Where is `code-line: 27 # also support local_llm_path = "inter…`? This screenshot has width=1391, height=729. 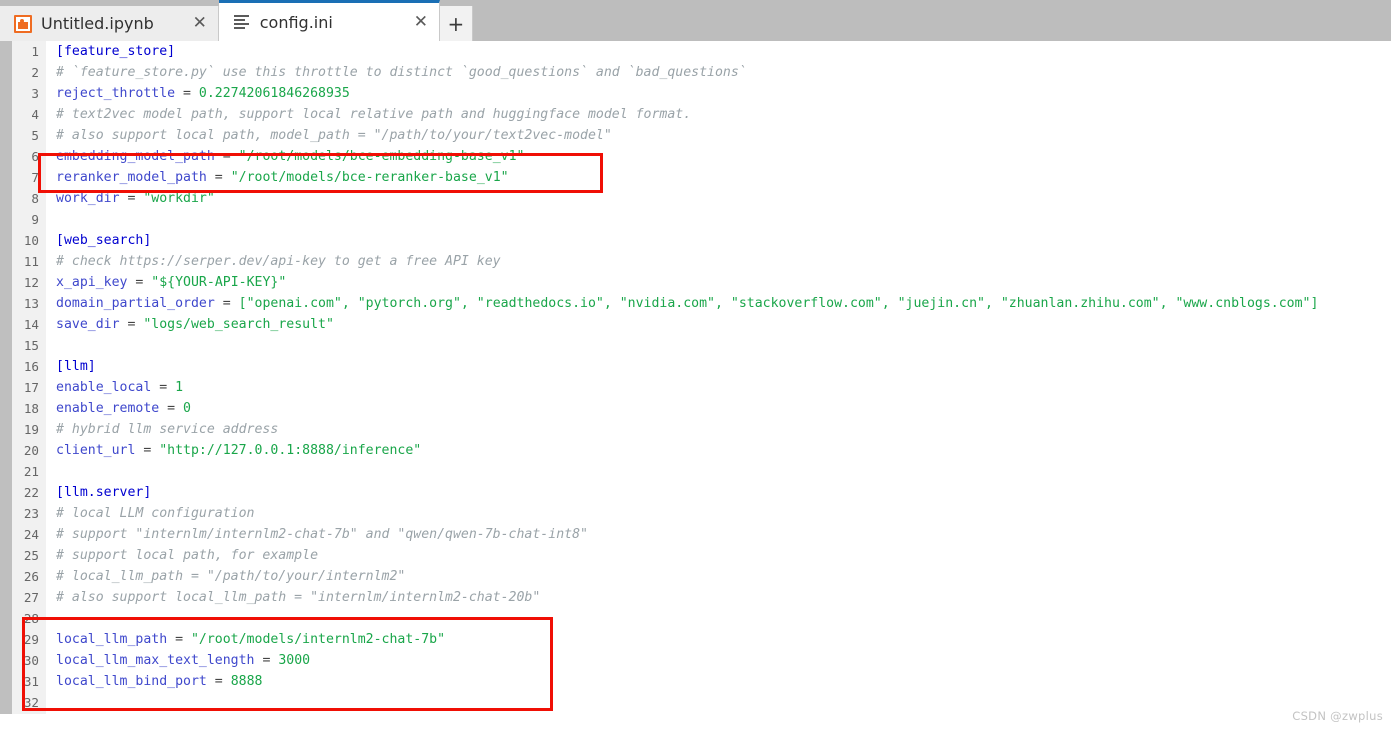 code-line: 27 # also support local_llm_path = "inter… is located at coordinates (701, 597).